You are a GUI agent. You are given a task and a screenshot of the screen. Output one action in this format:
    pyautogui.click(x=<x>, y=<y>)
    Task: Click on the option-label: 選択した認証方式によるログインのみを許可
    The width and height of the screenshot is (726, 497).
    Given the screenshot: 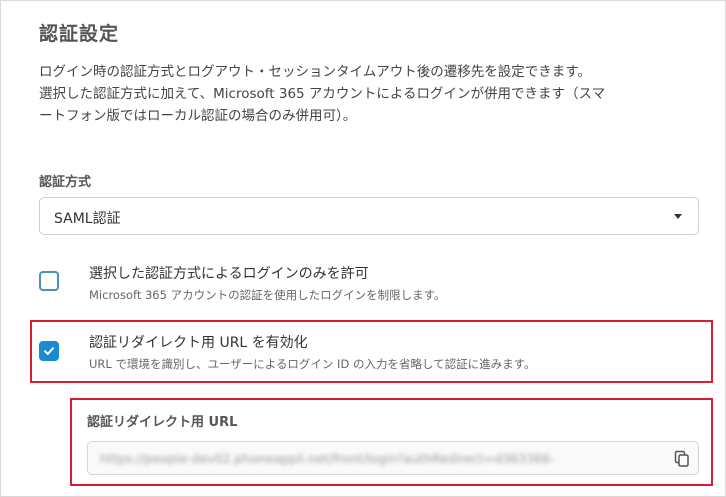 What is the action you would take?
    pyautogui.click(x=229, y=274)
    